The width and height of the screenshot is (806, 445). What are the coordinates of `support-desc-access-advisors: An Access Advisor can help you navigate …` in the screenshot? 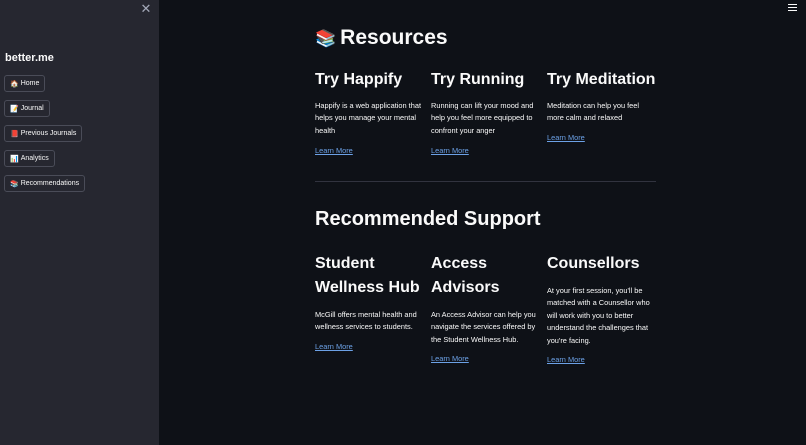 It's located at (483, 327).